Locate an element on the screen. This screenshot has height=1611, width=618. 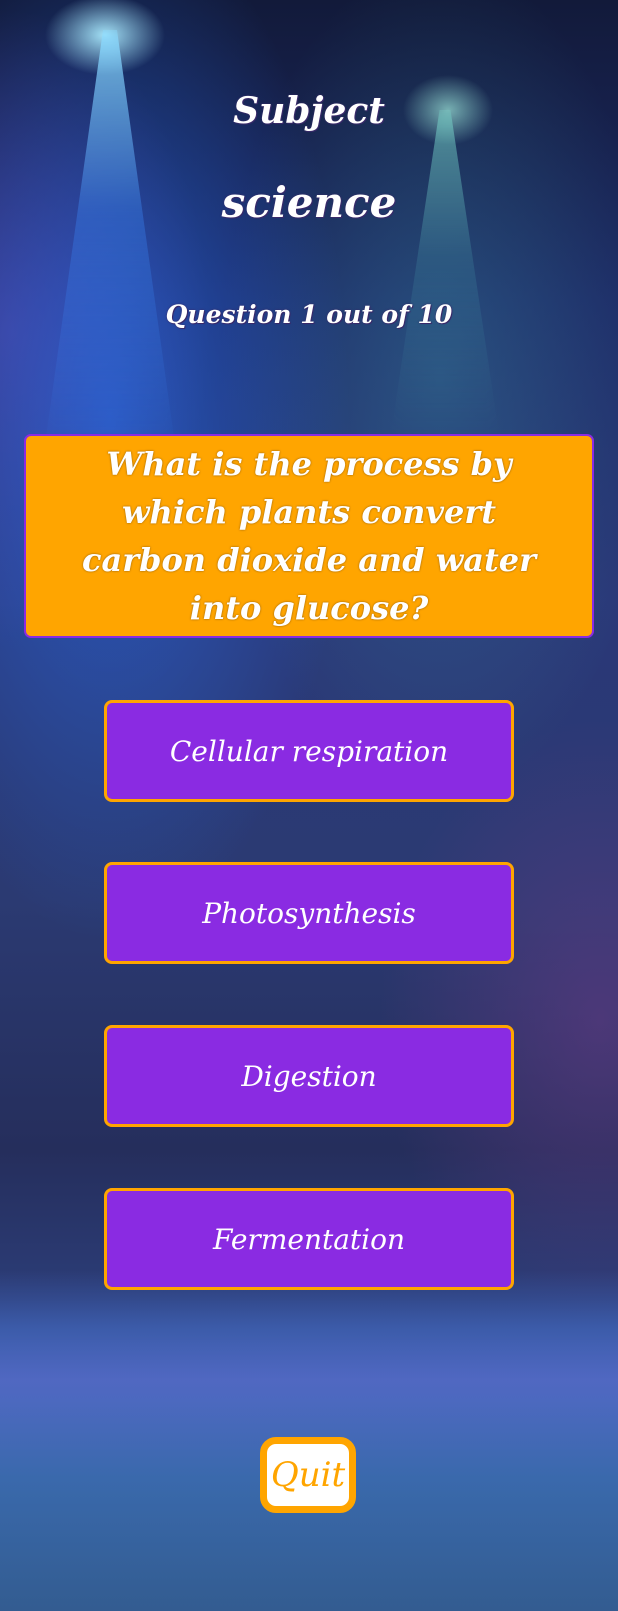
subject-name: science is located at coordinates (309, 202).